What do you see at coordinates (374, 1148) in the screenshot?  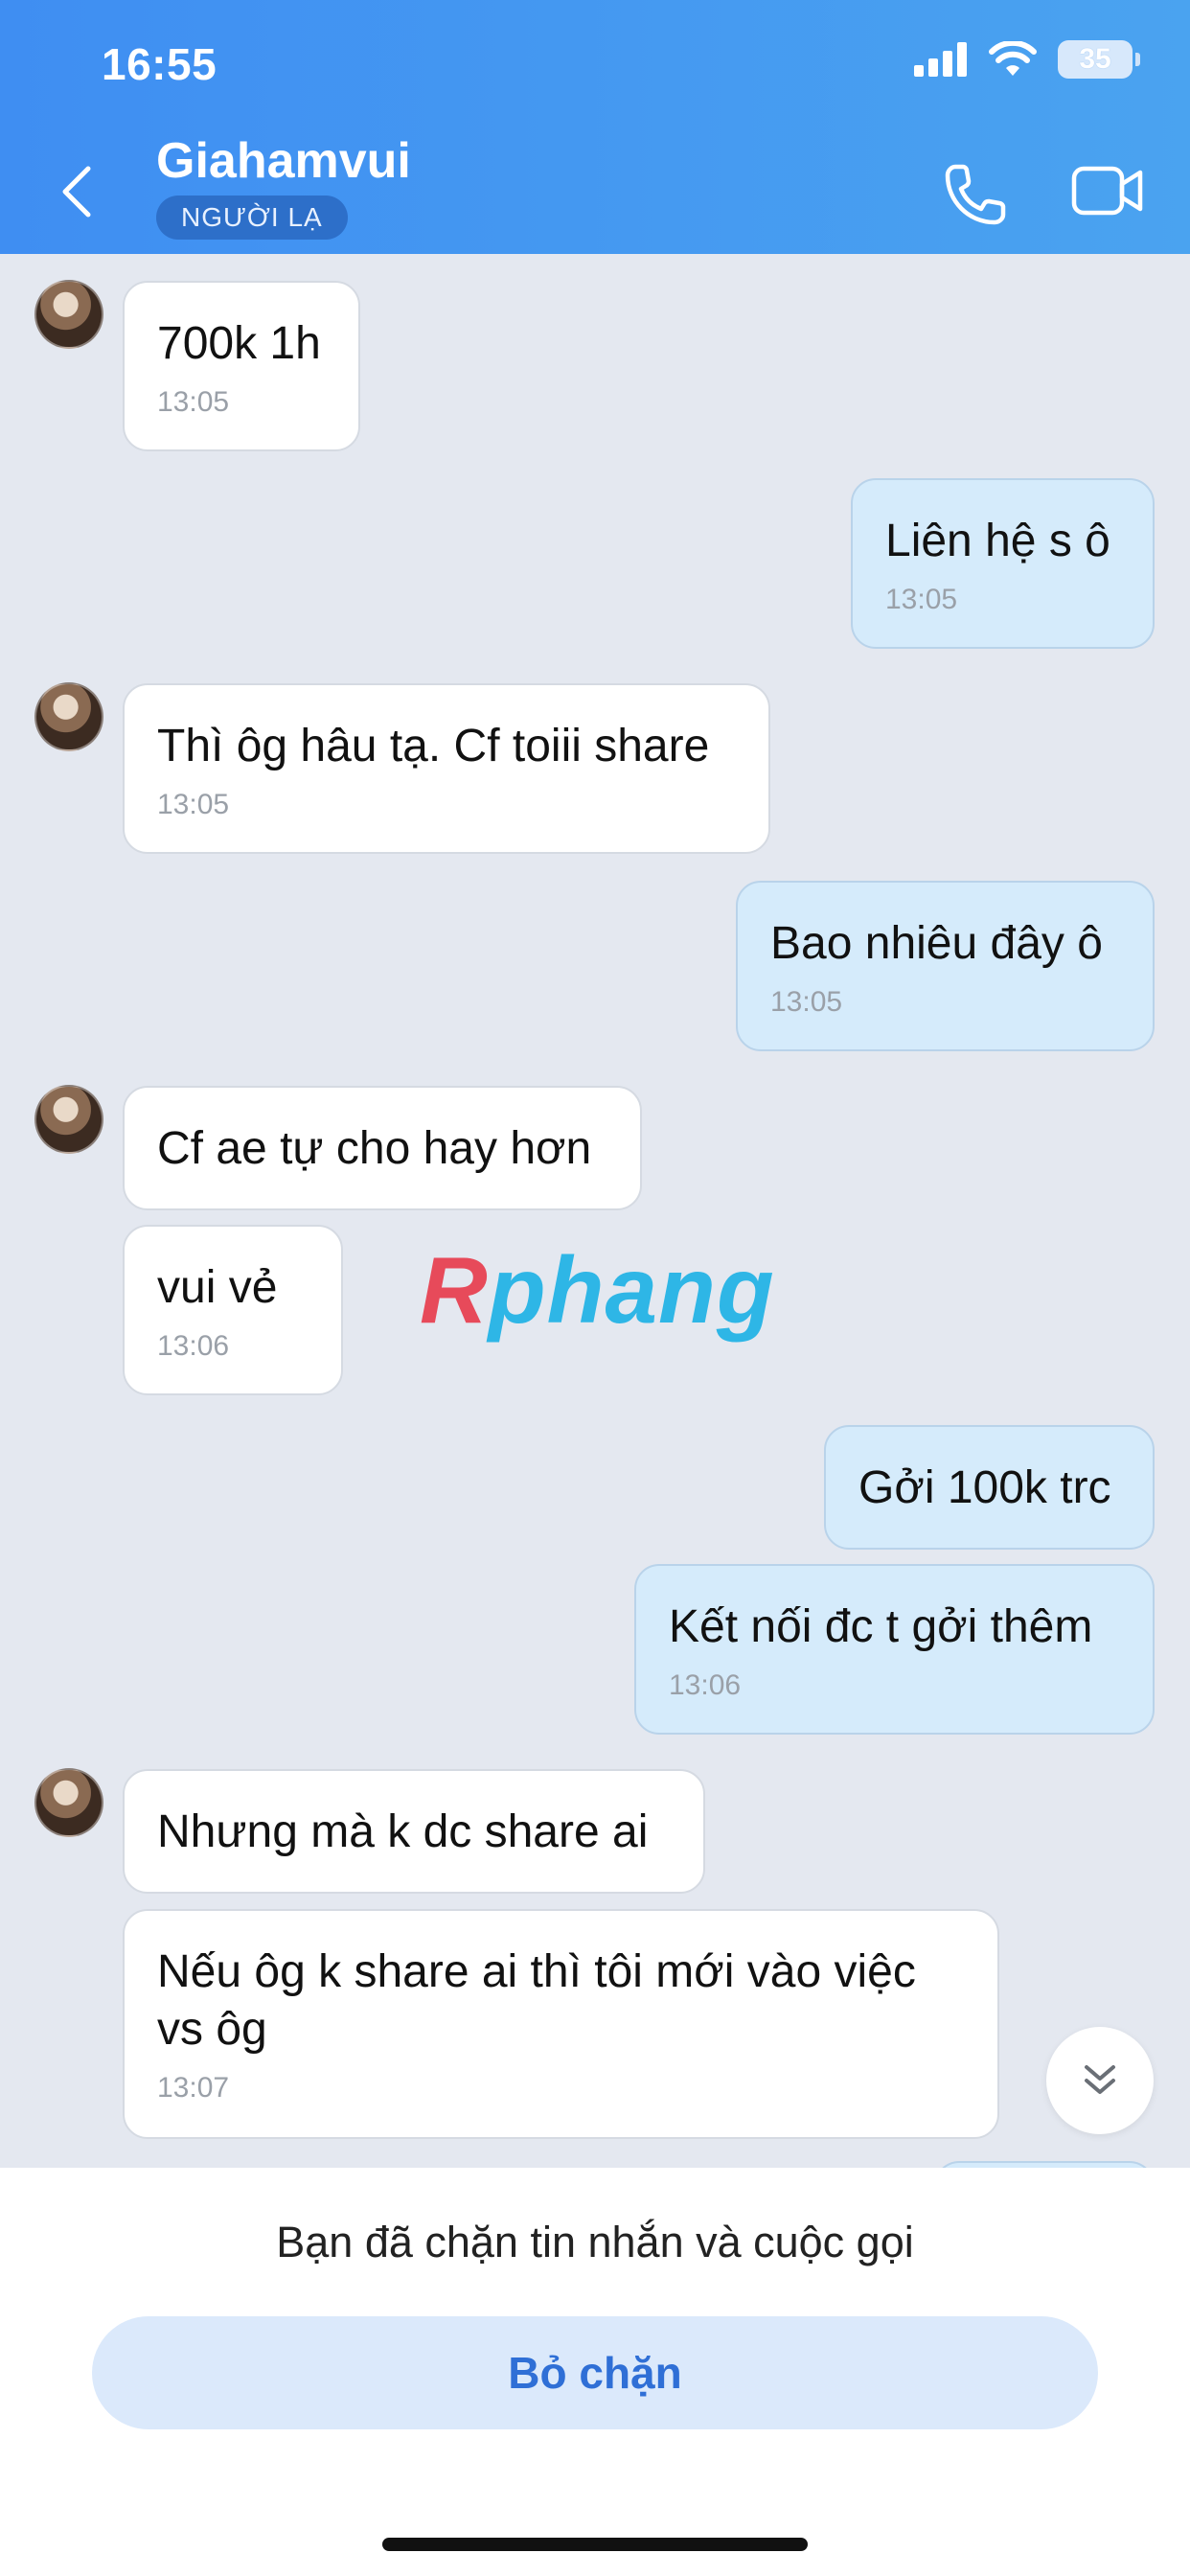 I see `message-text: Cf ae tự cho hay hơn` at bounding box center [374, 1148].